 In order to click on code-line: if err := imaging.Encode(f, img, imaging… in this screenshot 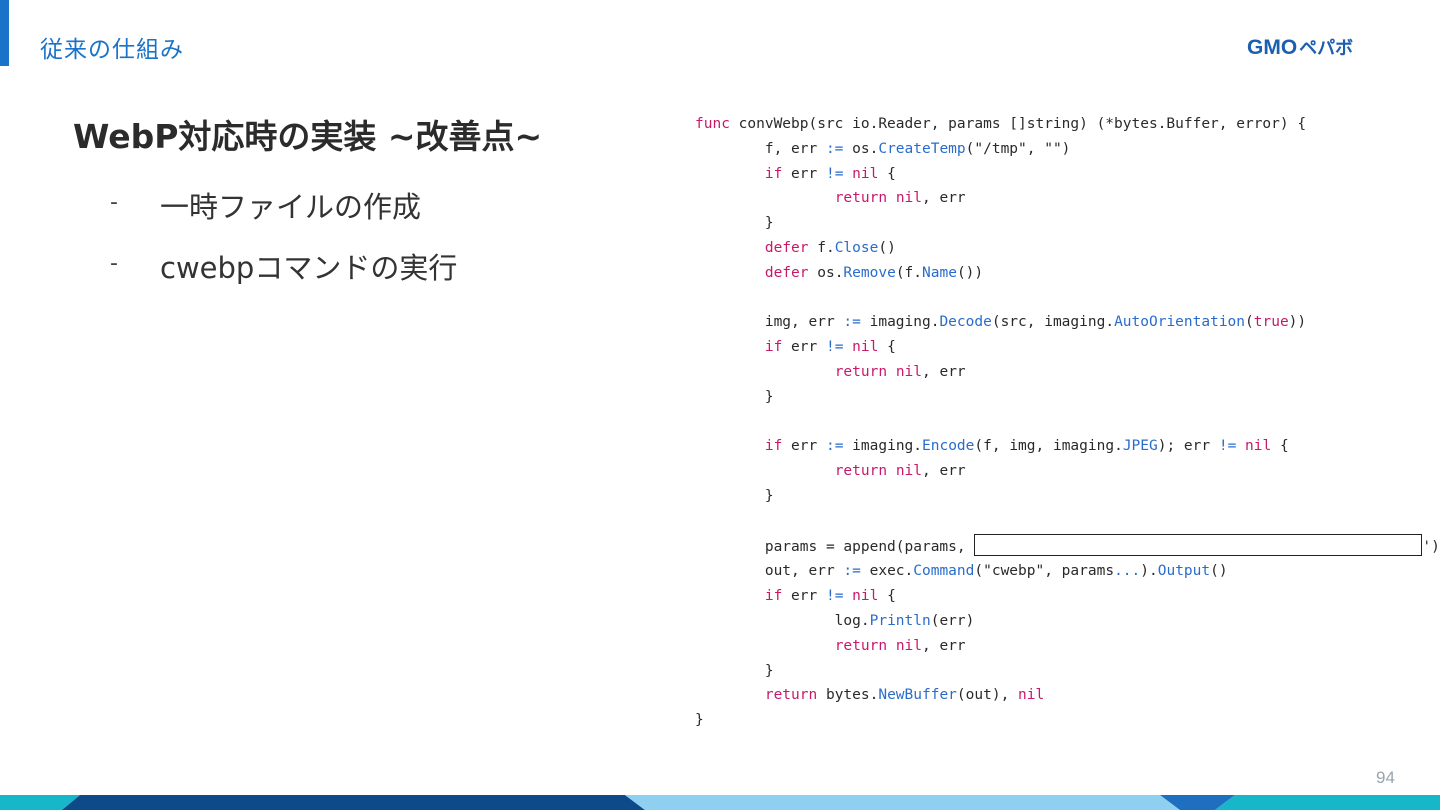, I will do `click(1026, 446)`.